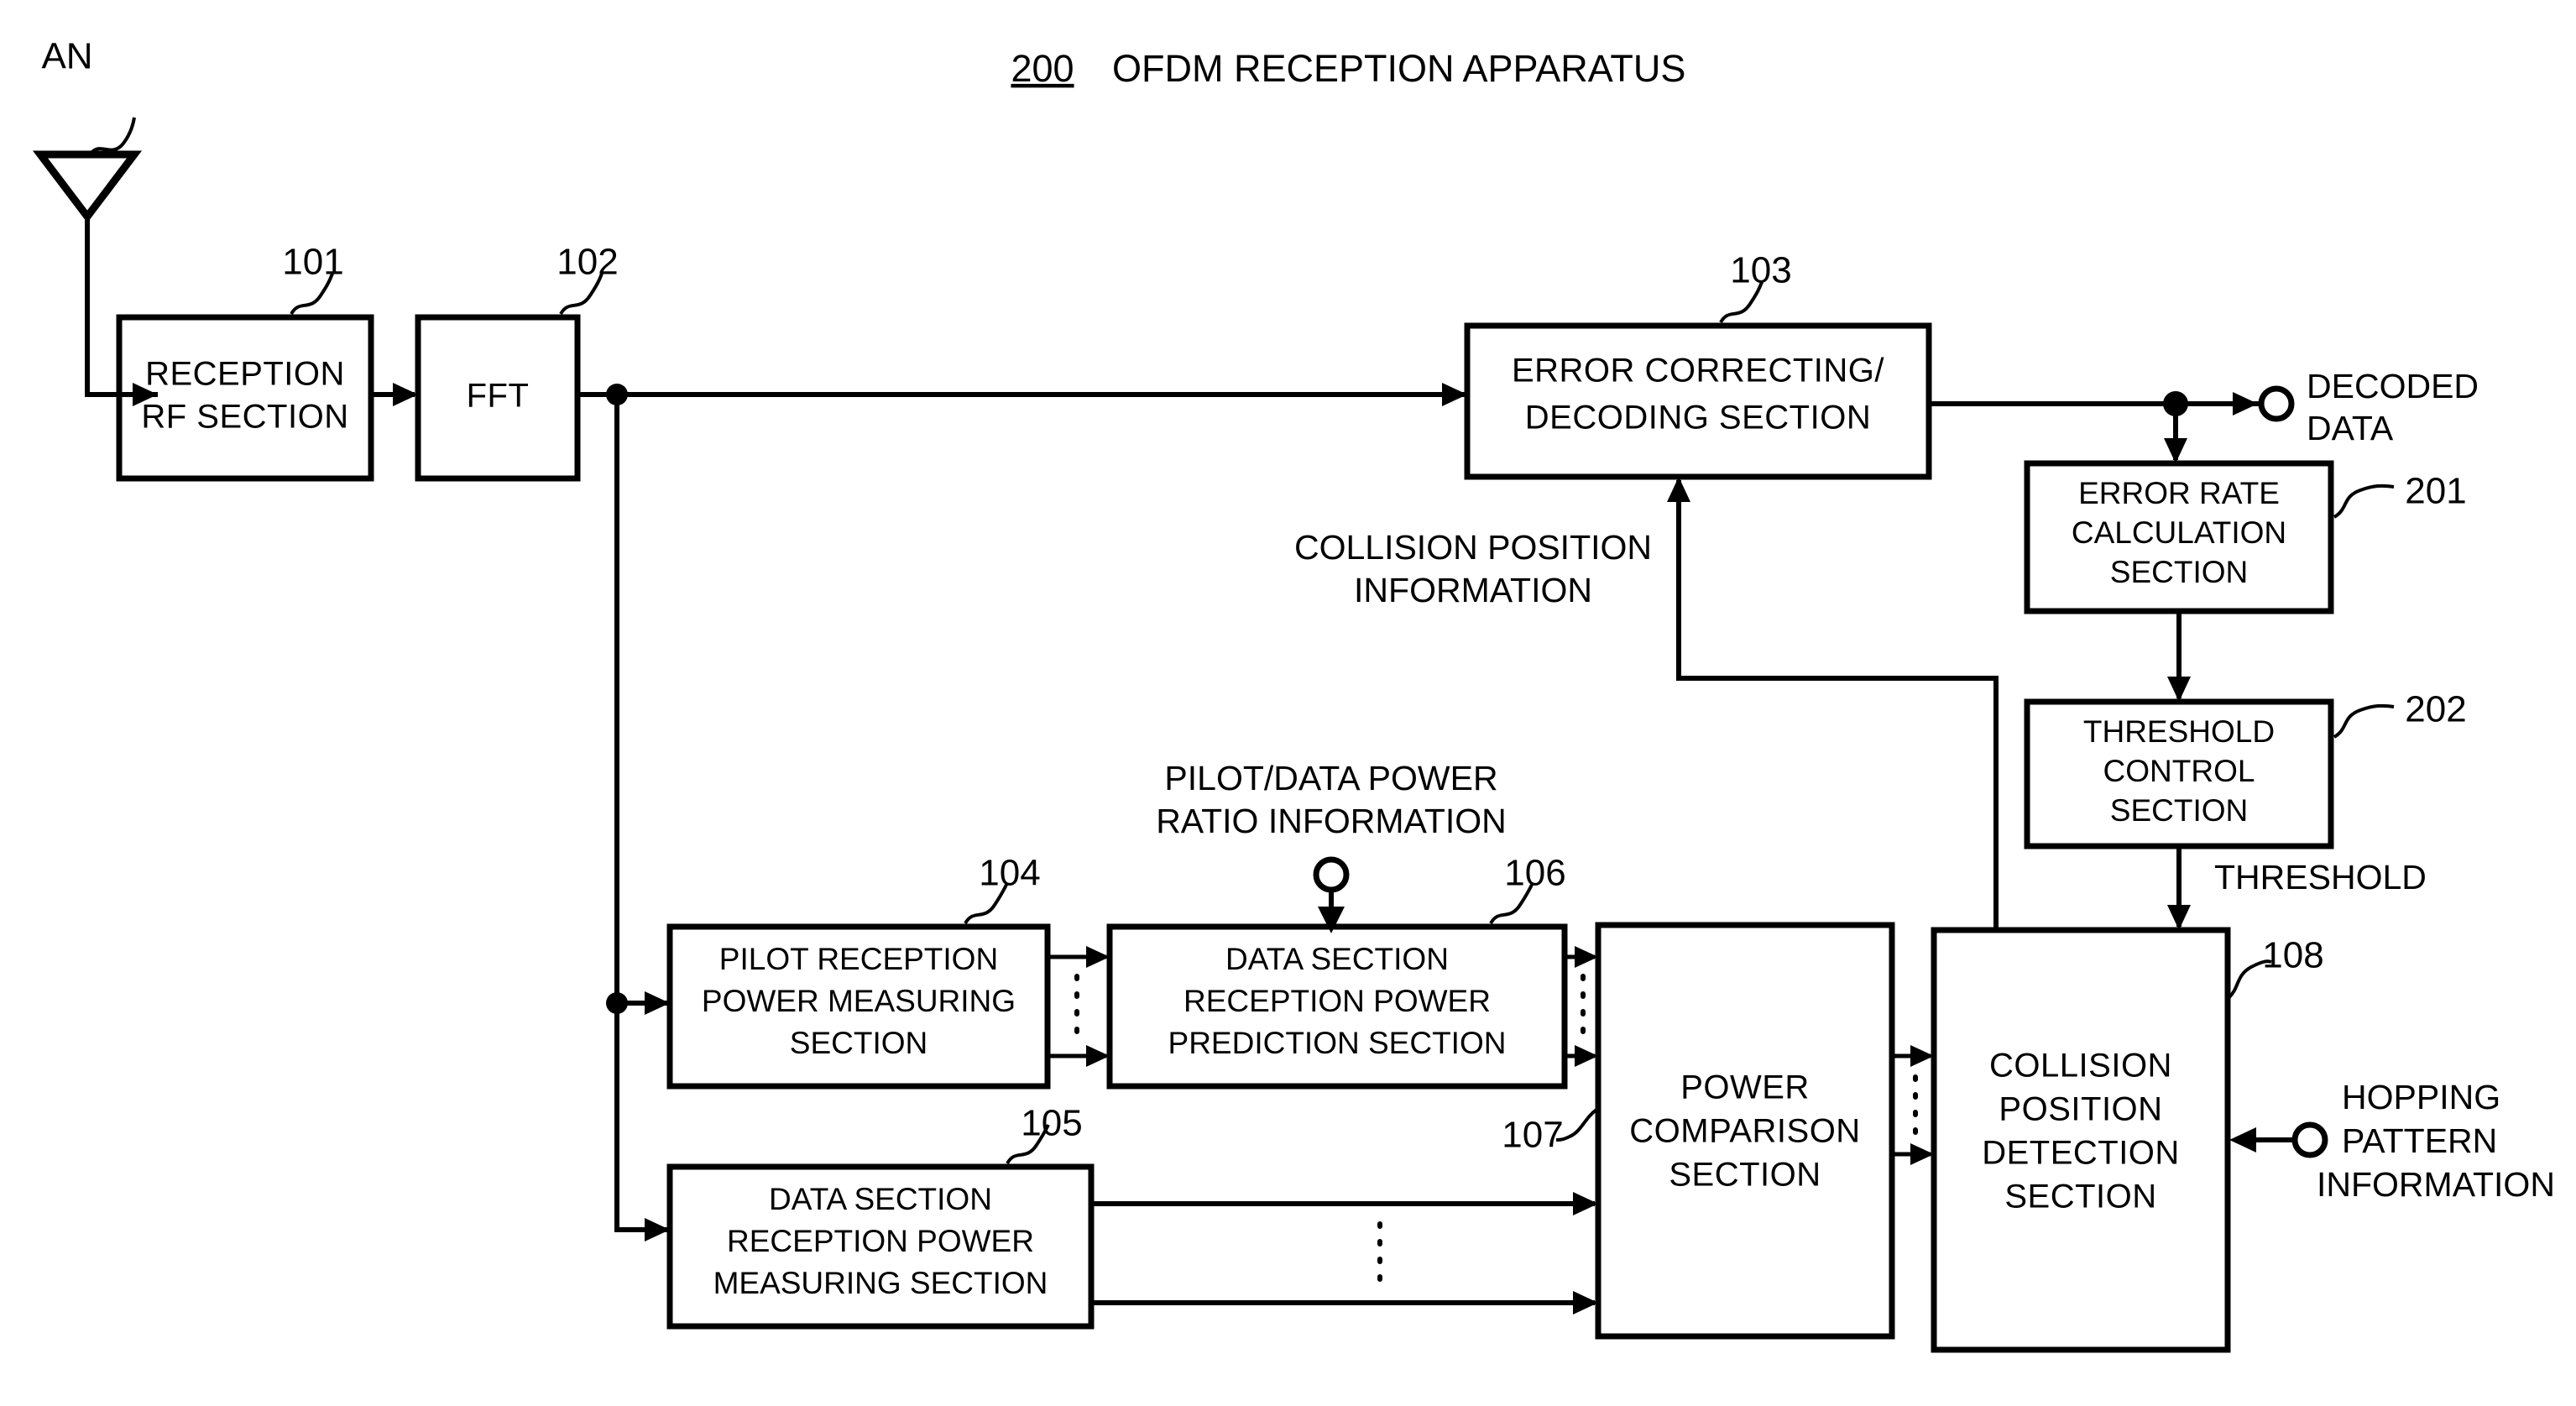 Image resolution: width=2576 pixels, height=1406 pixels. What do you see at coordinates (2309, 1139) in the screenshot?
I see `hopping-pattern-terminal` at bounding box center [2309, 1139].